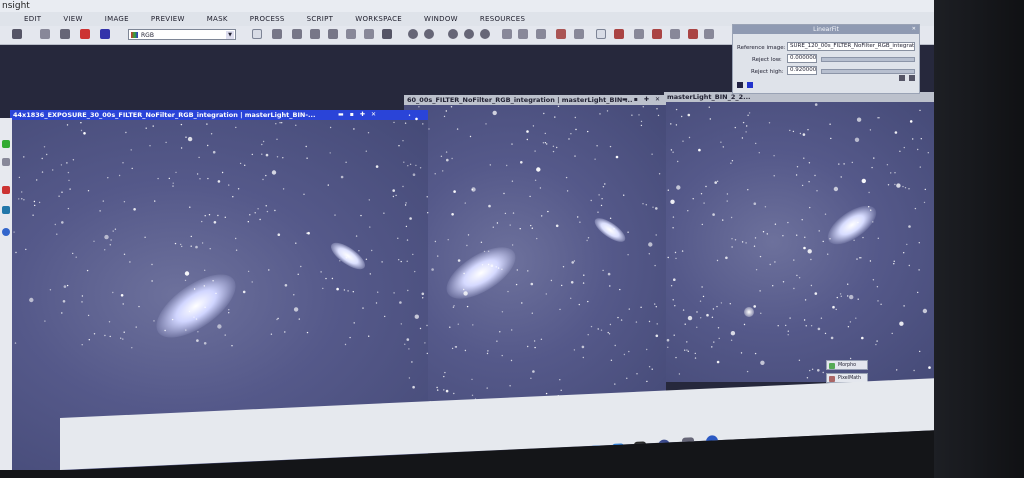 The image size is (1024, 478). What do you see at coordinates (767, 72) in the screenshot?
I see `reject-high-label: Reject high:` at bounding box center [767, 72].